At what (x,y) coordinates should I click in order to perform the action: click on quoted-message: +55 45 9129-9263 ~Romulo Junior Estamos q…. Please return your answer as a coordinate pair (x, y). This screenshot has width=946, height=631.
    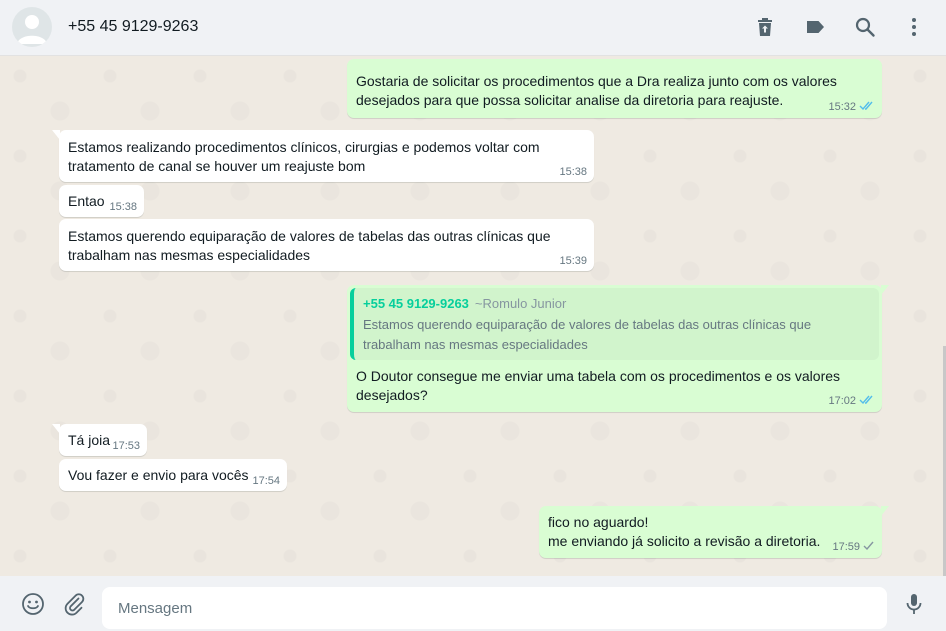
    Looking at the image, I should click on (614, 324).